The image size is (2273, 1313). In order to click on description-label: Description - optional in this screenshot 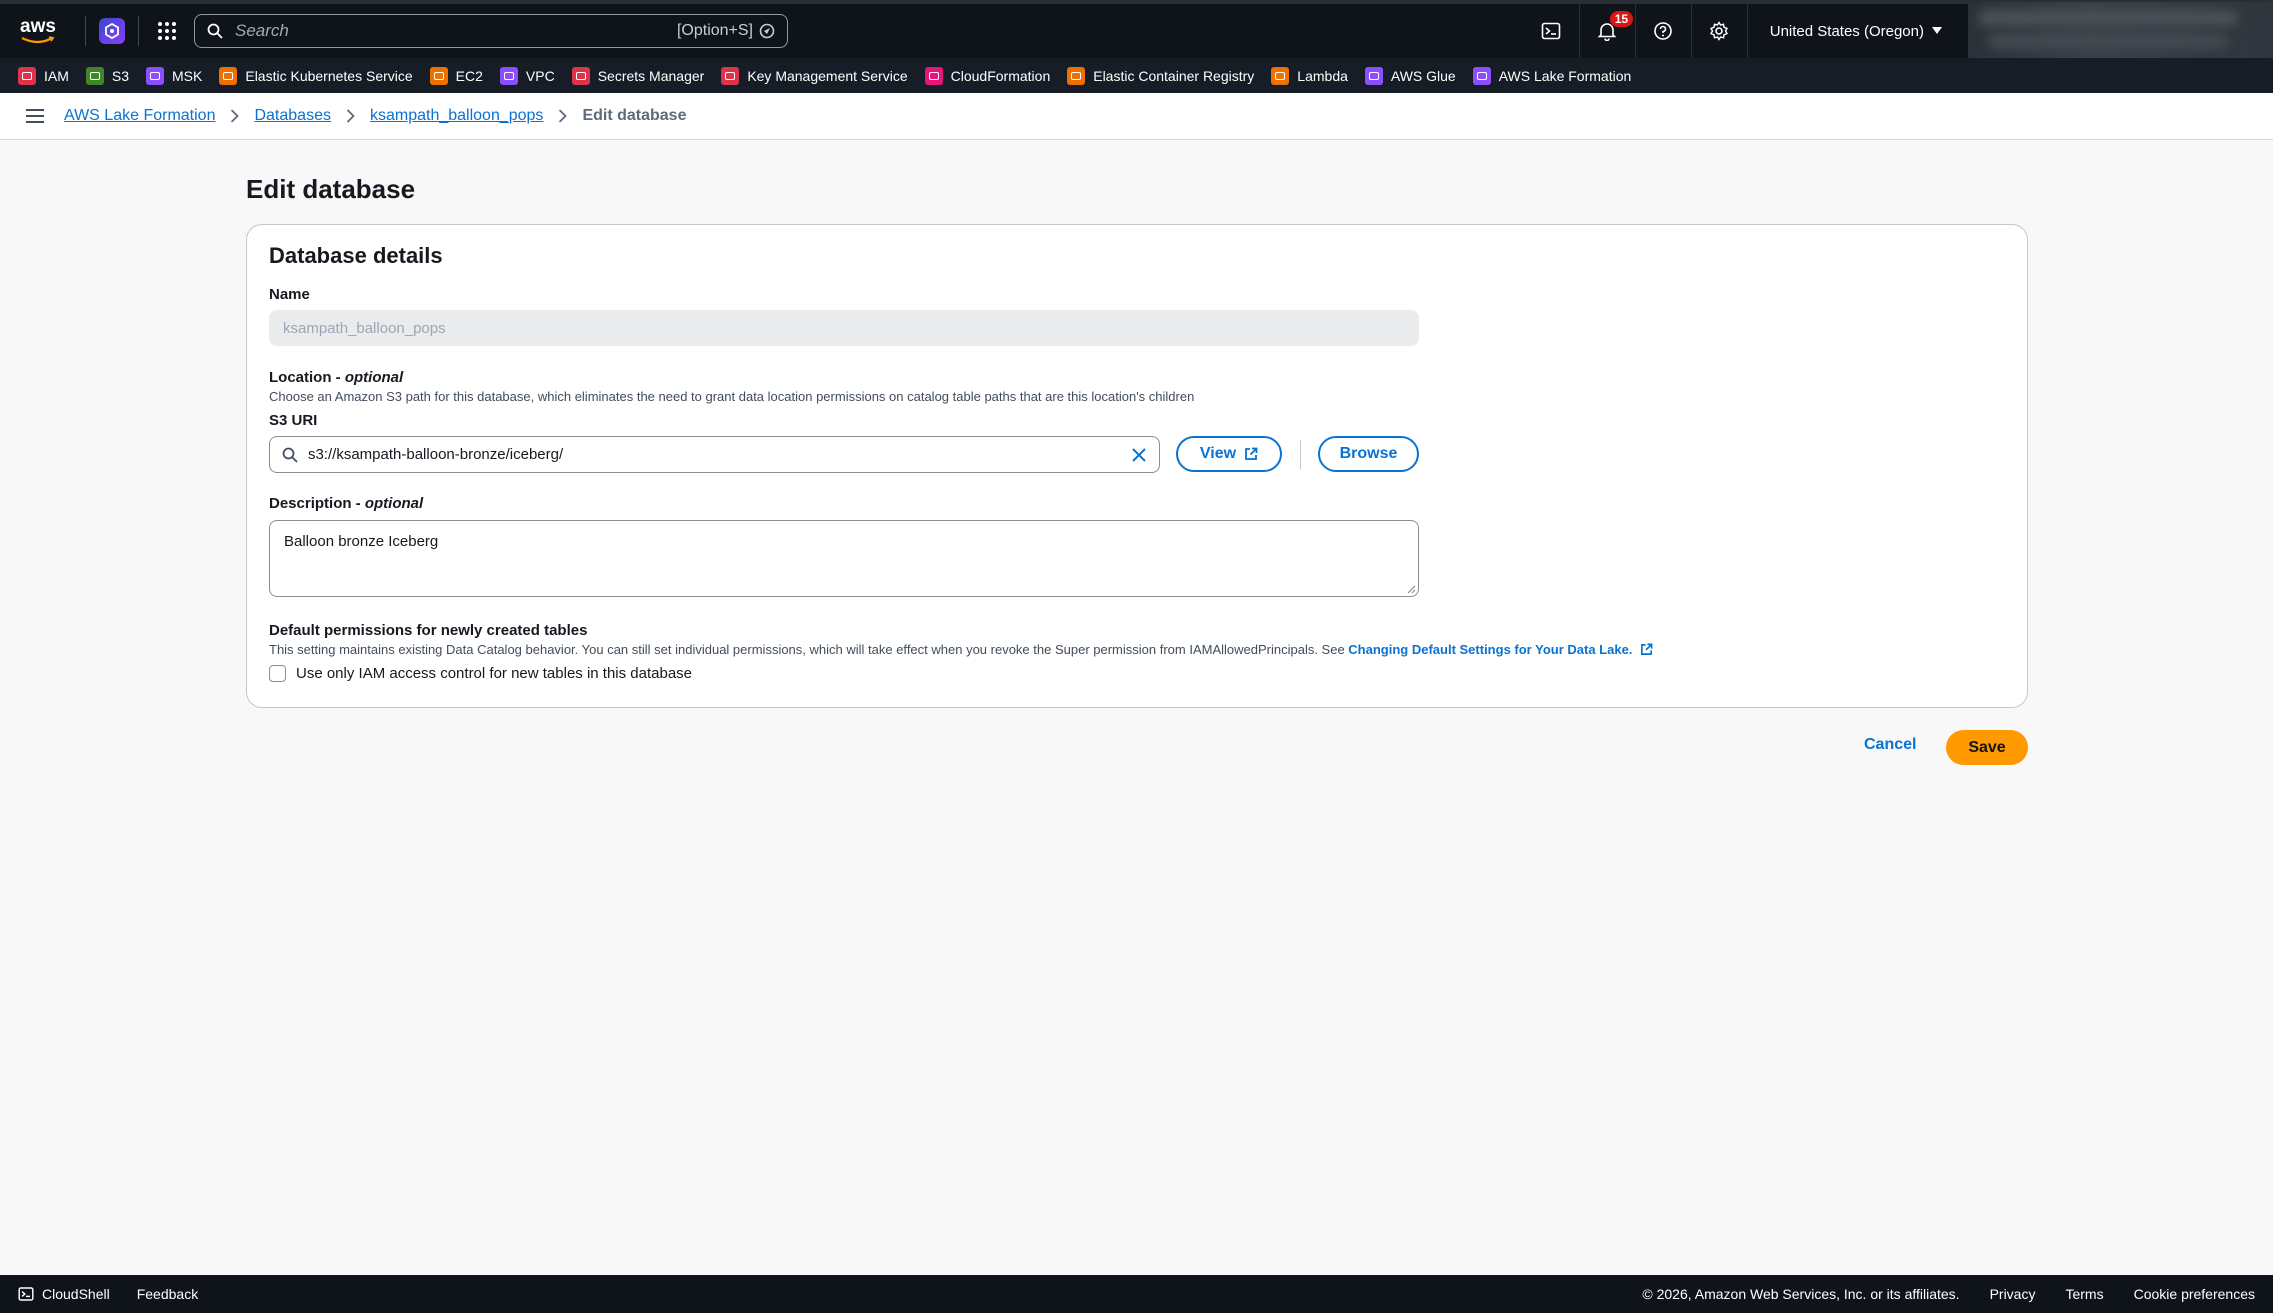, I will do `click(346, 503)`.